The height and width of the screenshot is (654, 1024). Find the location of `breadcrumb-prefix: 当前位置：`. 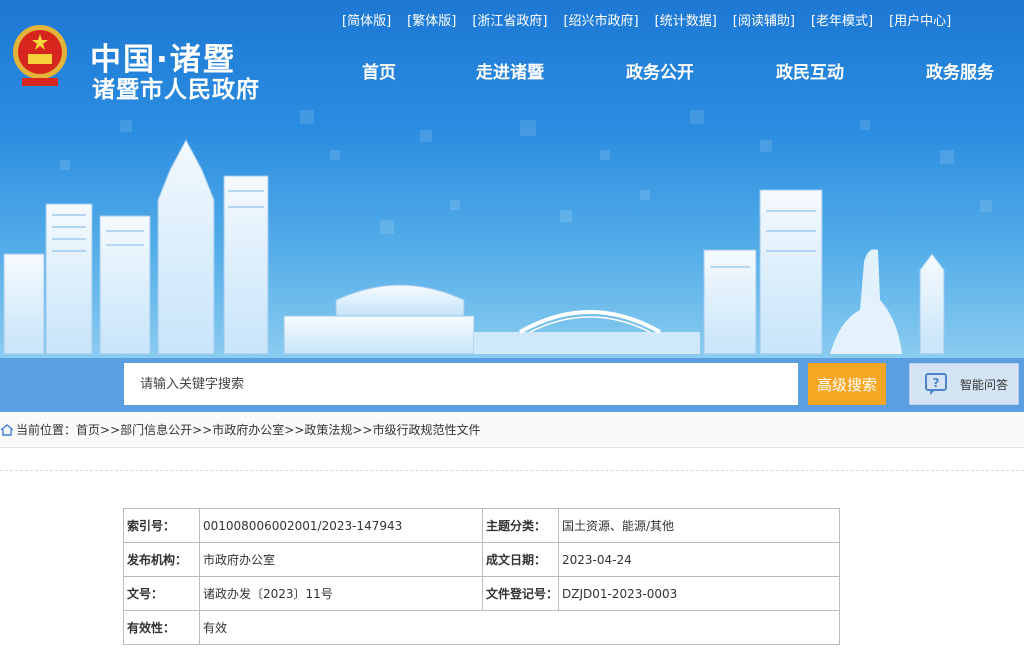

breadcrumb-prefix: 当前位置： is located at coordinates (46, 430).